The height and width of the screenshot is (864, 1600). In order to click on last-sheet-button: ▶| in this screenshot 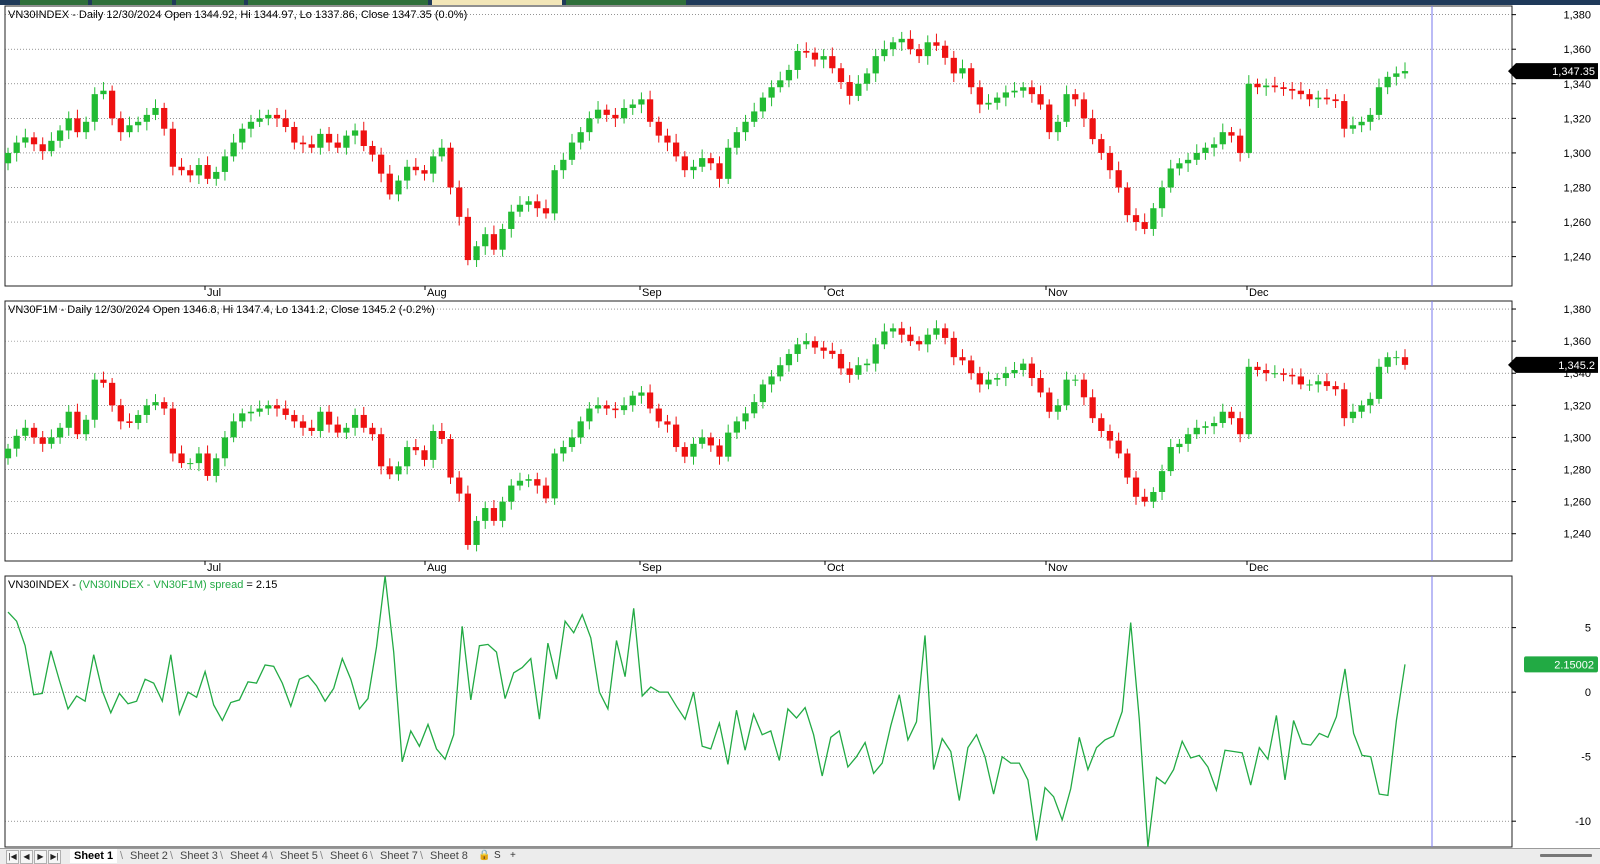, I will do `click(54, 857)`.